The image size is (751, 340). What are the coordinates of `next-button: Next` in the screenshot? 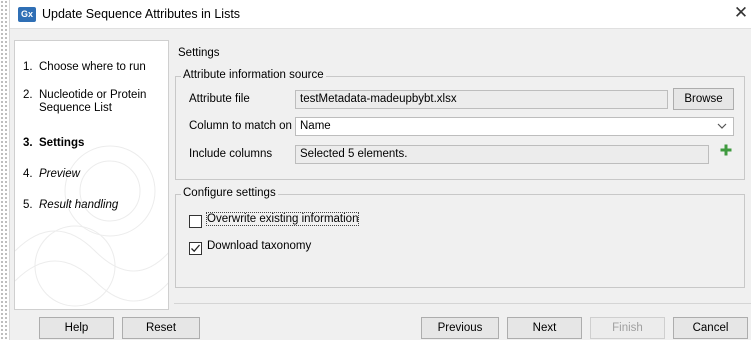 It's located at (544, 328).